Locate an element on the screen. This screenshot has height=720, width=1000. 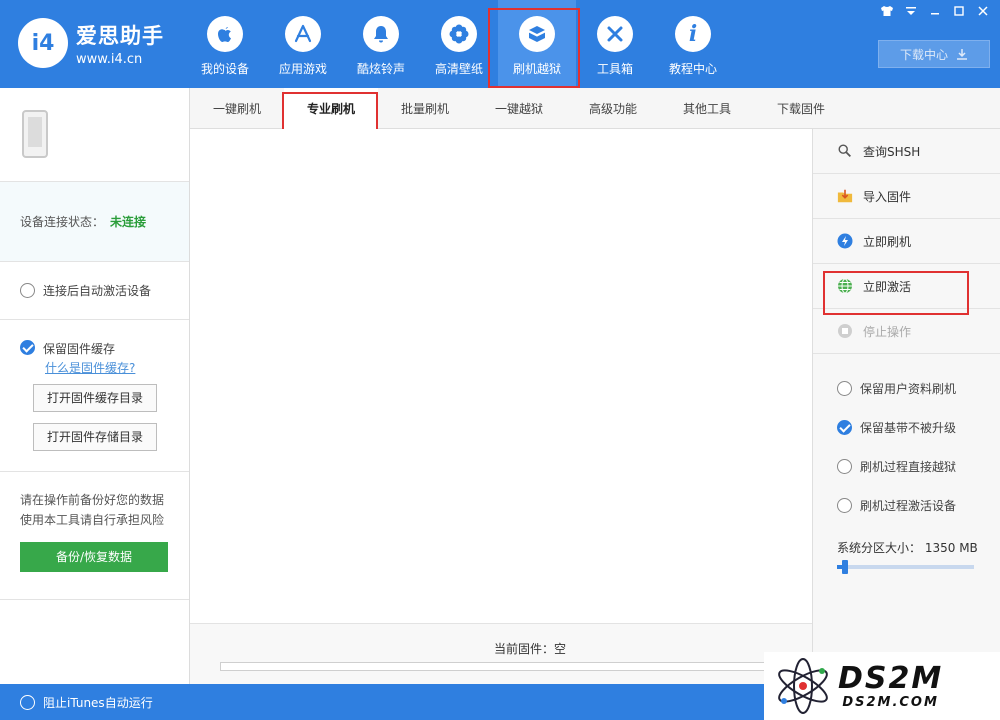
nav-ringtones: 酷炫铃声 is located at coordinates (381, 44).